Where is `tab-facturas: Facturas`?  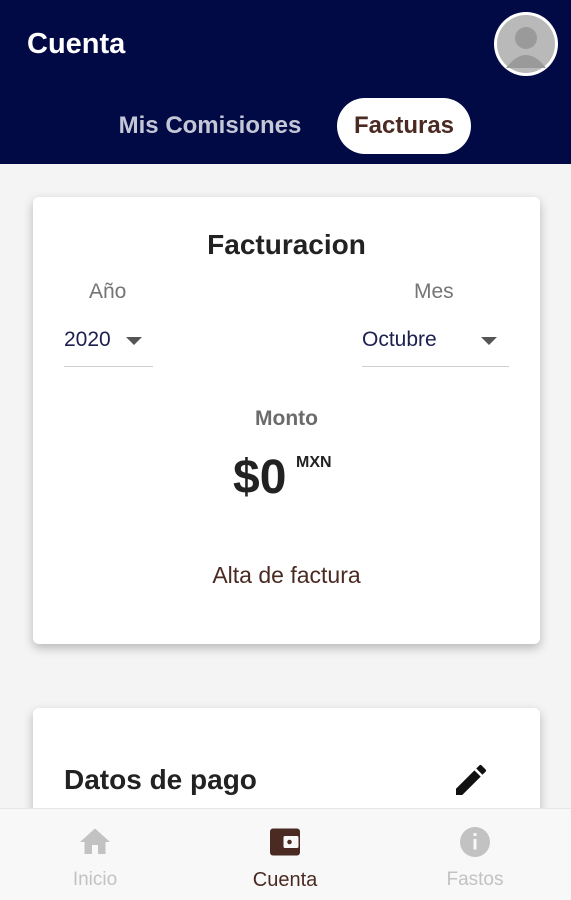 tab-facturas: Facturas is located at coordinates (404, 126).